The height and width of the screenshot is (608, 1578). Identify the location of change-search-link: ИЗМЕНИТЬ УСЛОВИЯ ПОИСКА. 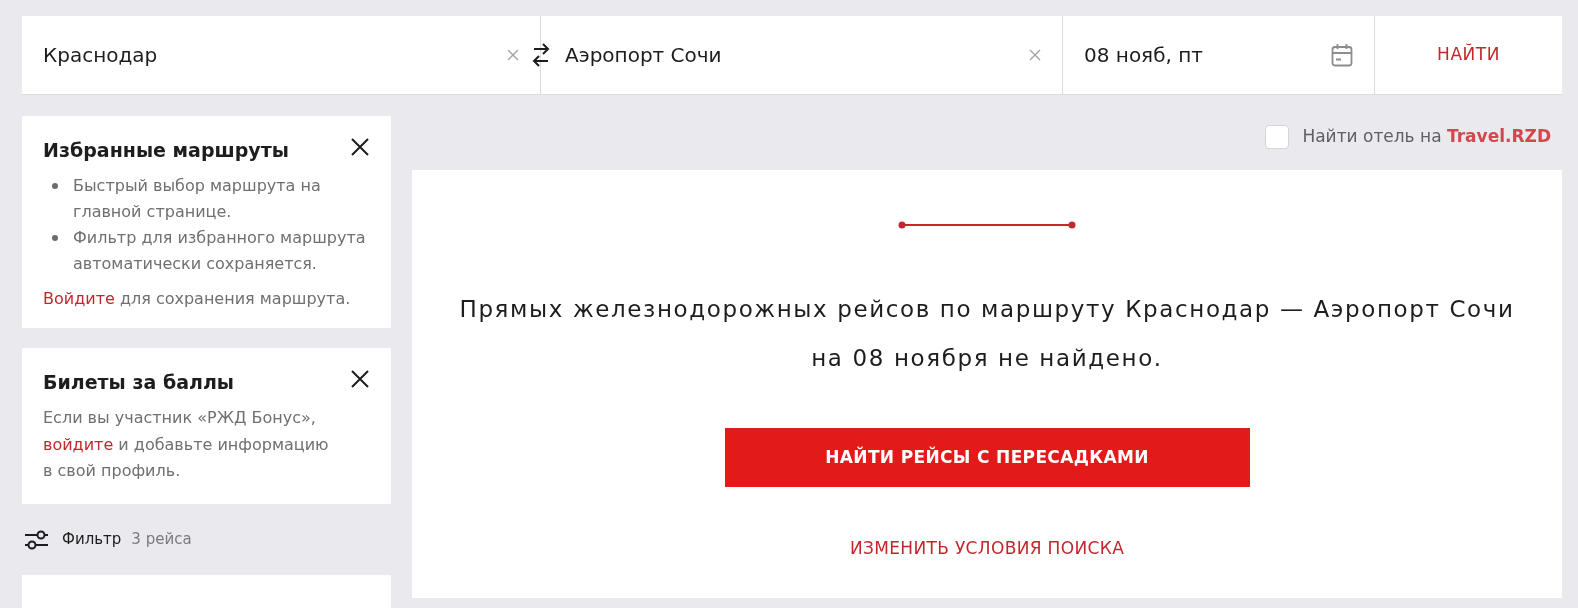
(987, 548).